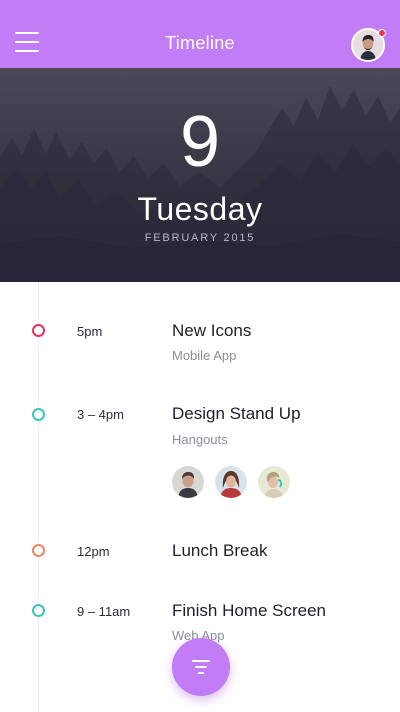 This screenshot has height=712, width=400. I want to click on event-subtitle: Mobile App, so click(204, 355).